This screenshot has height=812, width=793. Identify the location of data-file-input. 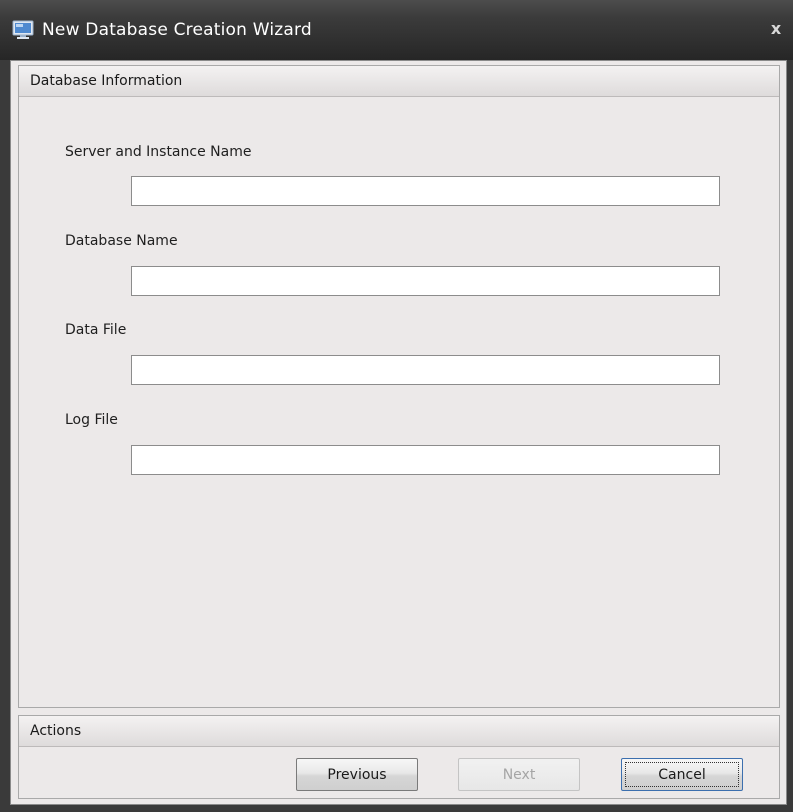
(425, 370).